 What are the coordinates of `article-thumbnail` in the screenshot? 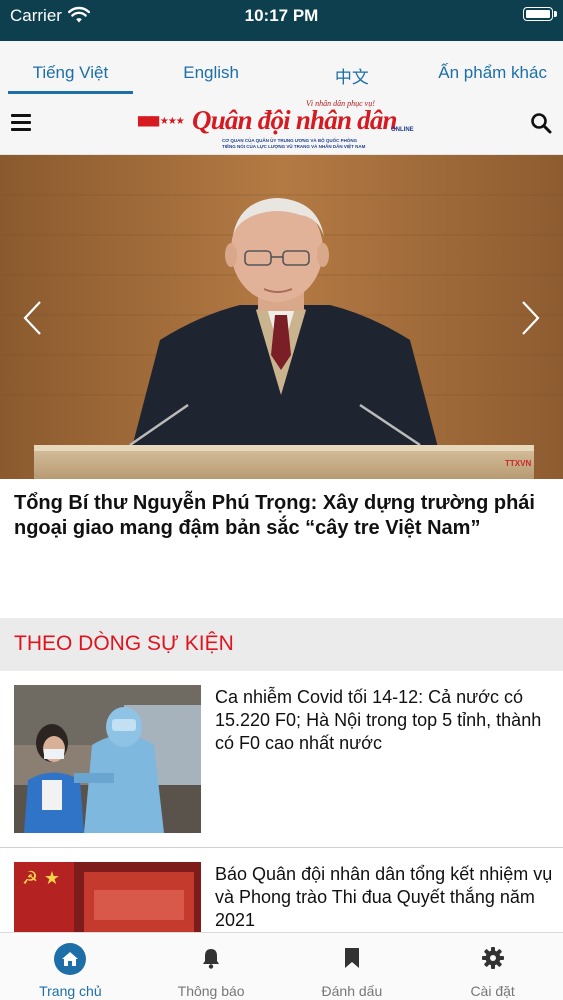 It's located at (107, 759).